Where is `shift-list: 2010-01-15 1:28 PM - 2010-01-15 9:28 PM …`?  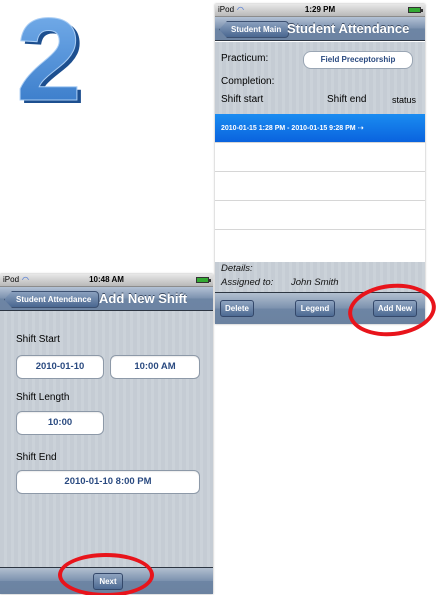
shift-list: 2010-01-15 1:28 PM - 2010-01-15 9:28 PM … is located at coordinates (320, 188).